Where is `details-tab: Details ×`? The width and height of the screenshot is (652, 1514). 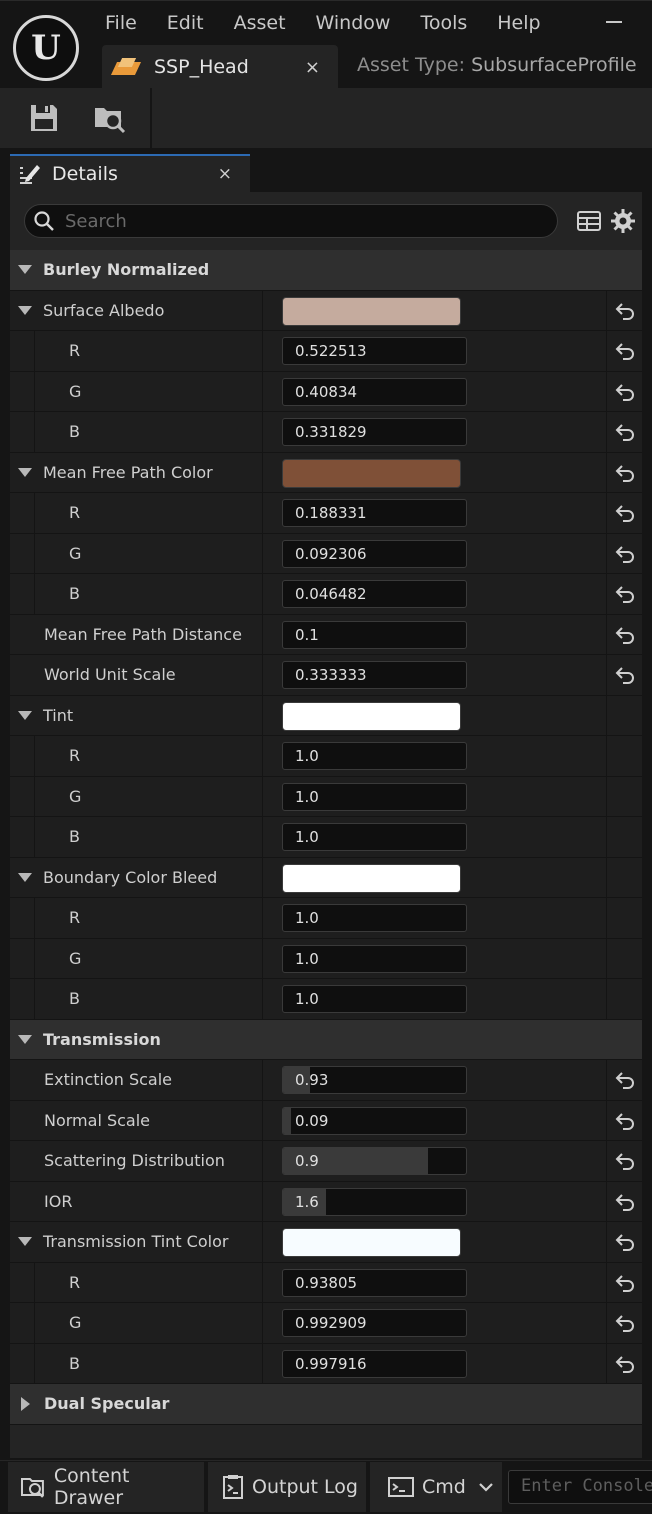
details-tab: Details × is located at coordinates (130, 173).